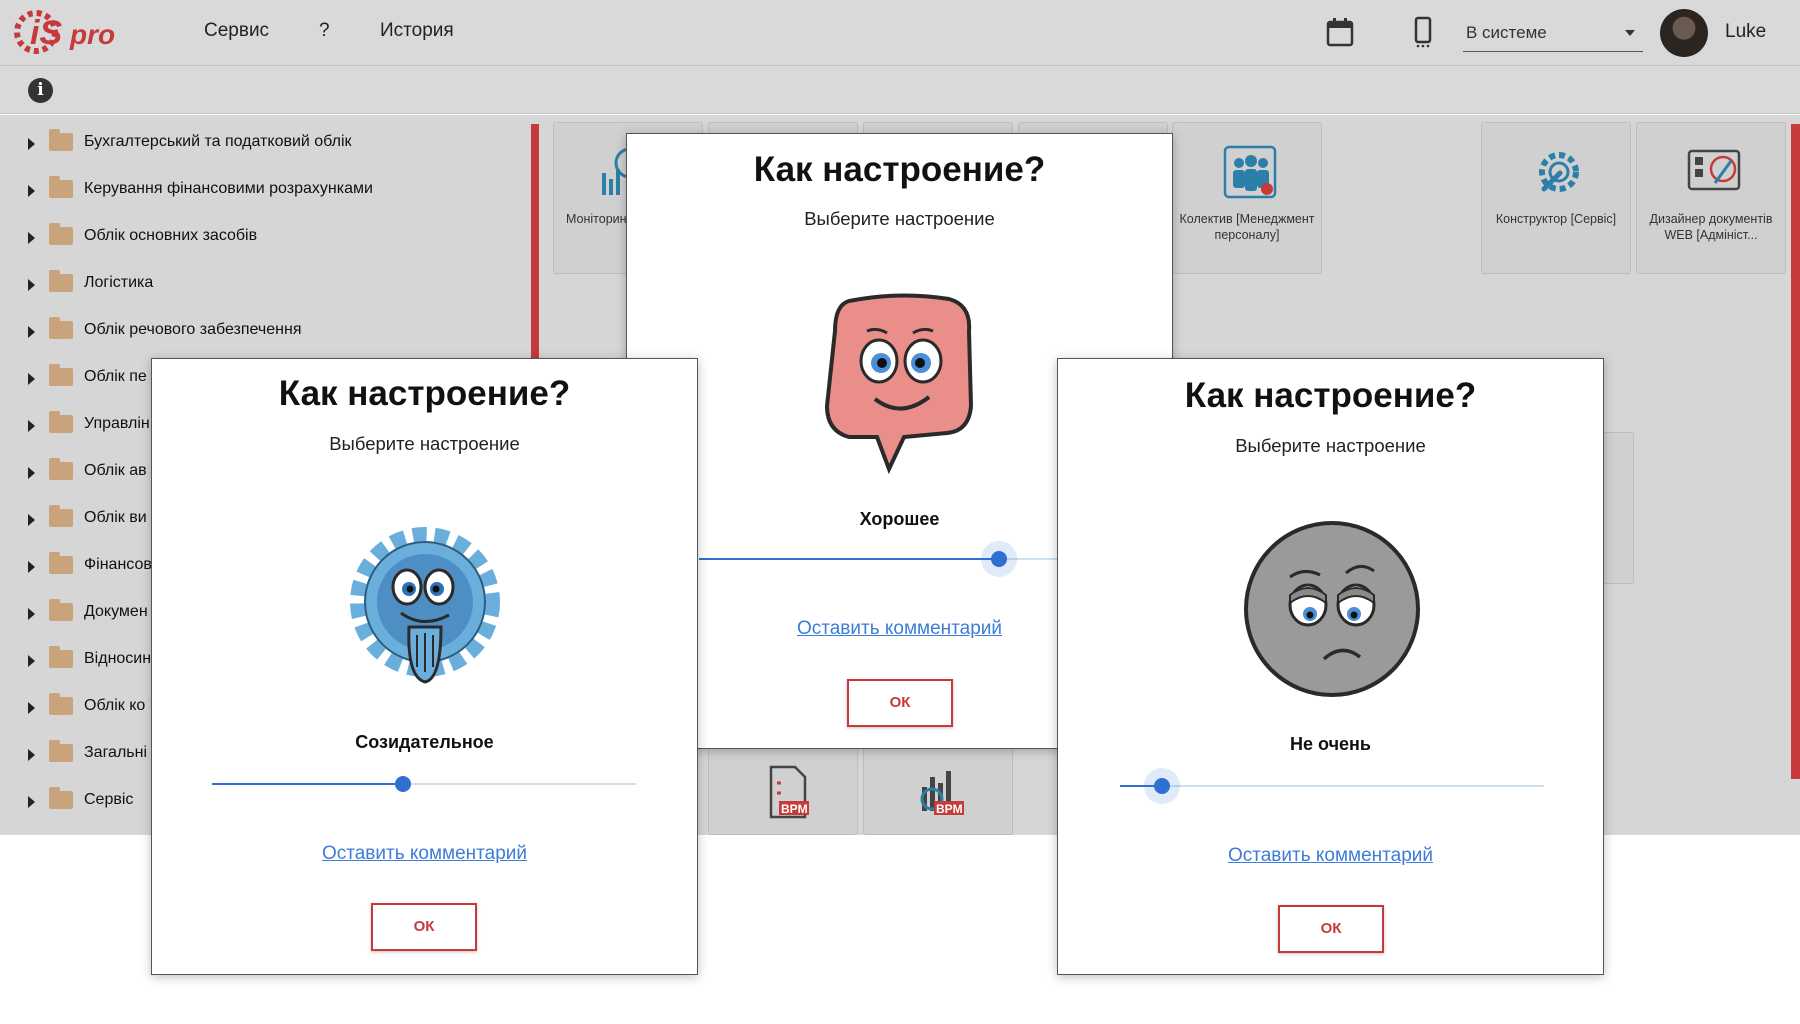 This screenshot has width=1800, height=1024. I want to click on tree-item: Логістика, so click(265, 284).